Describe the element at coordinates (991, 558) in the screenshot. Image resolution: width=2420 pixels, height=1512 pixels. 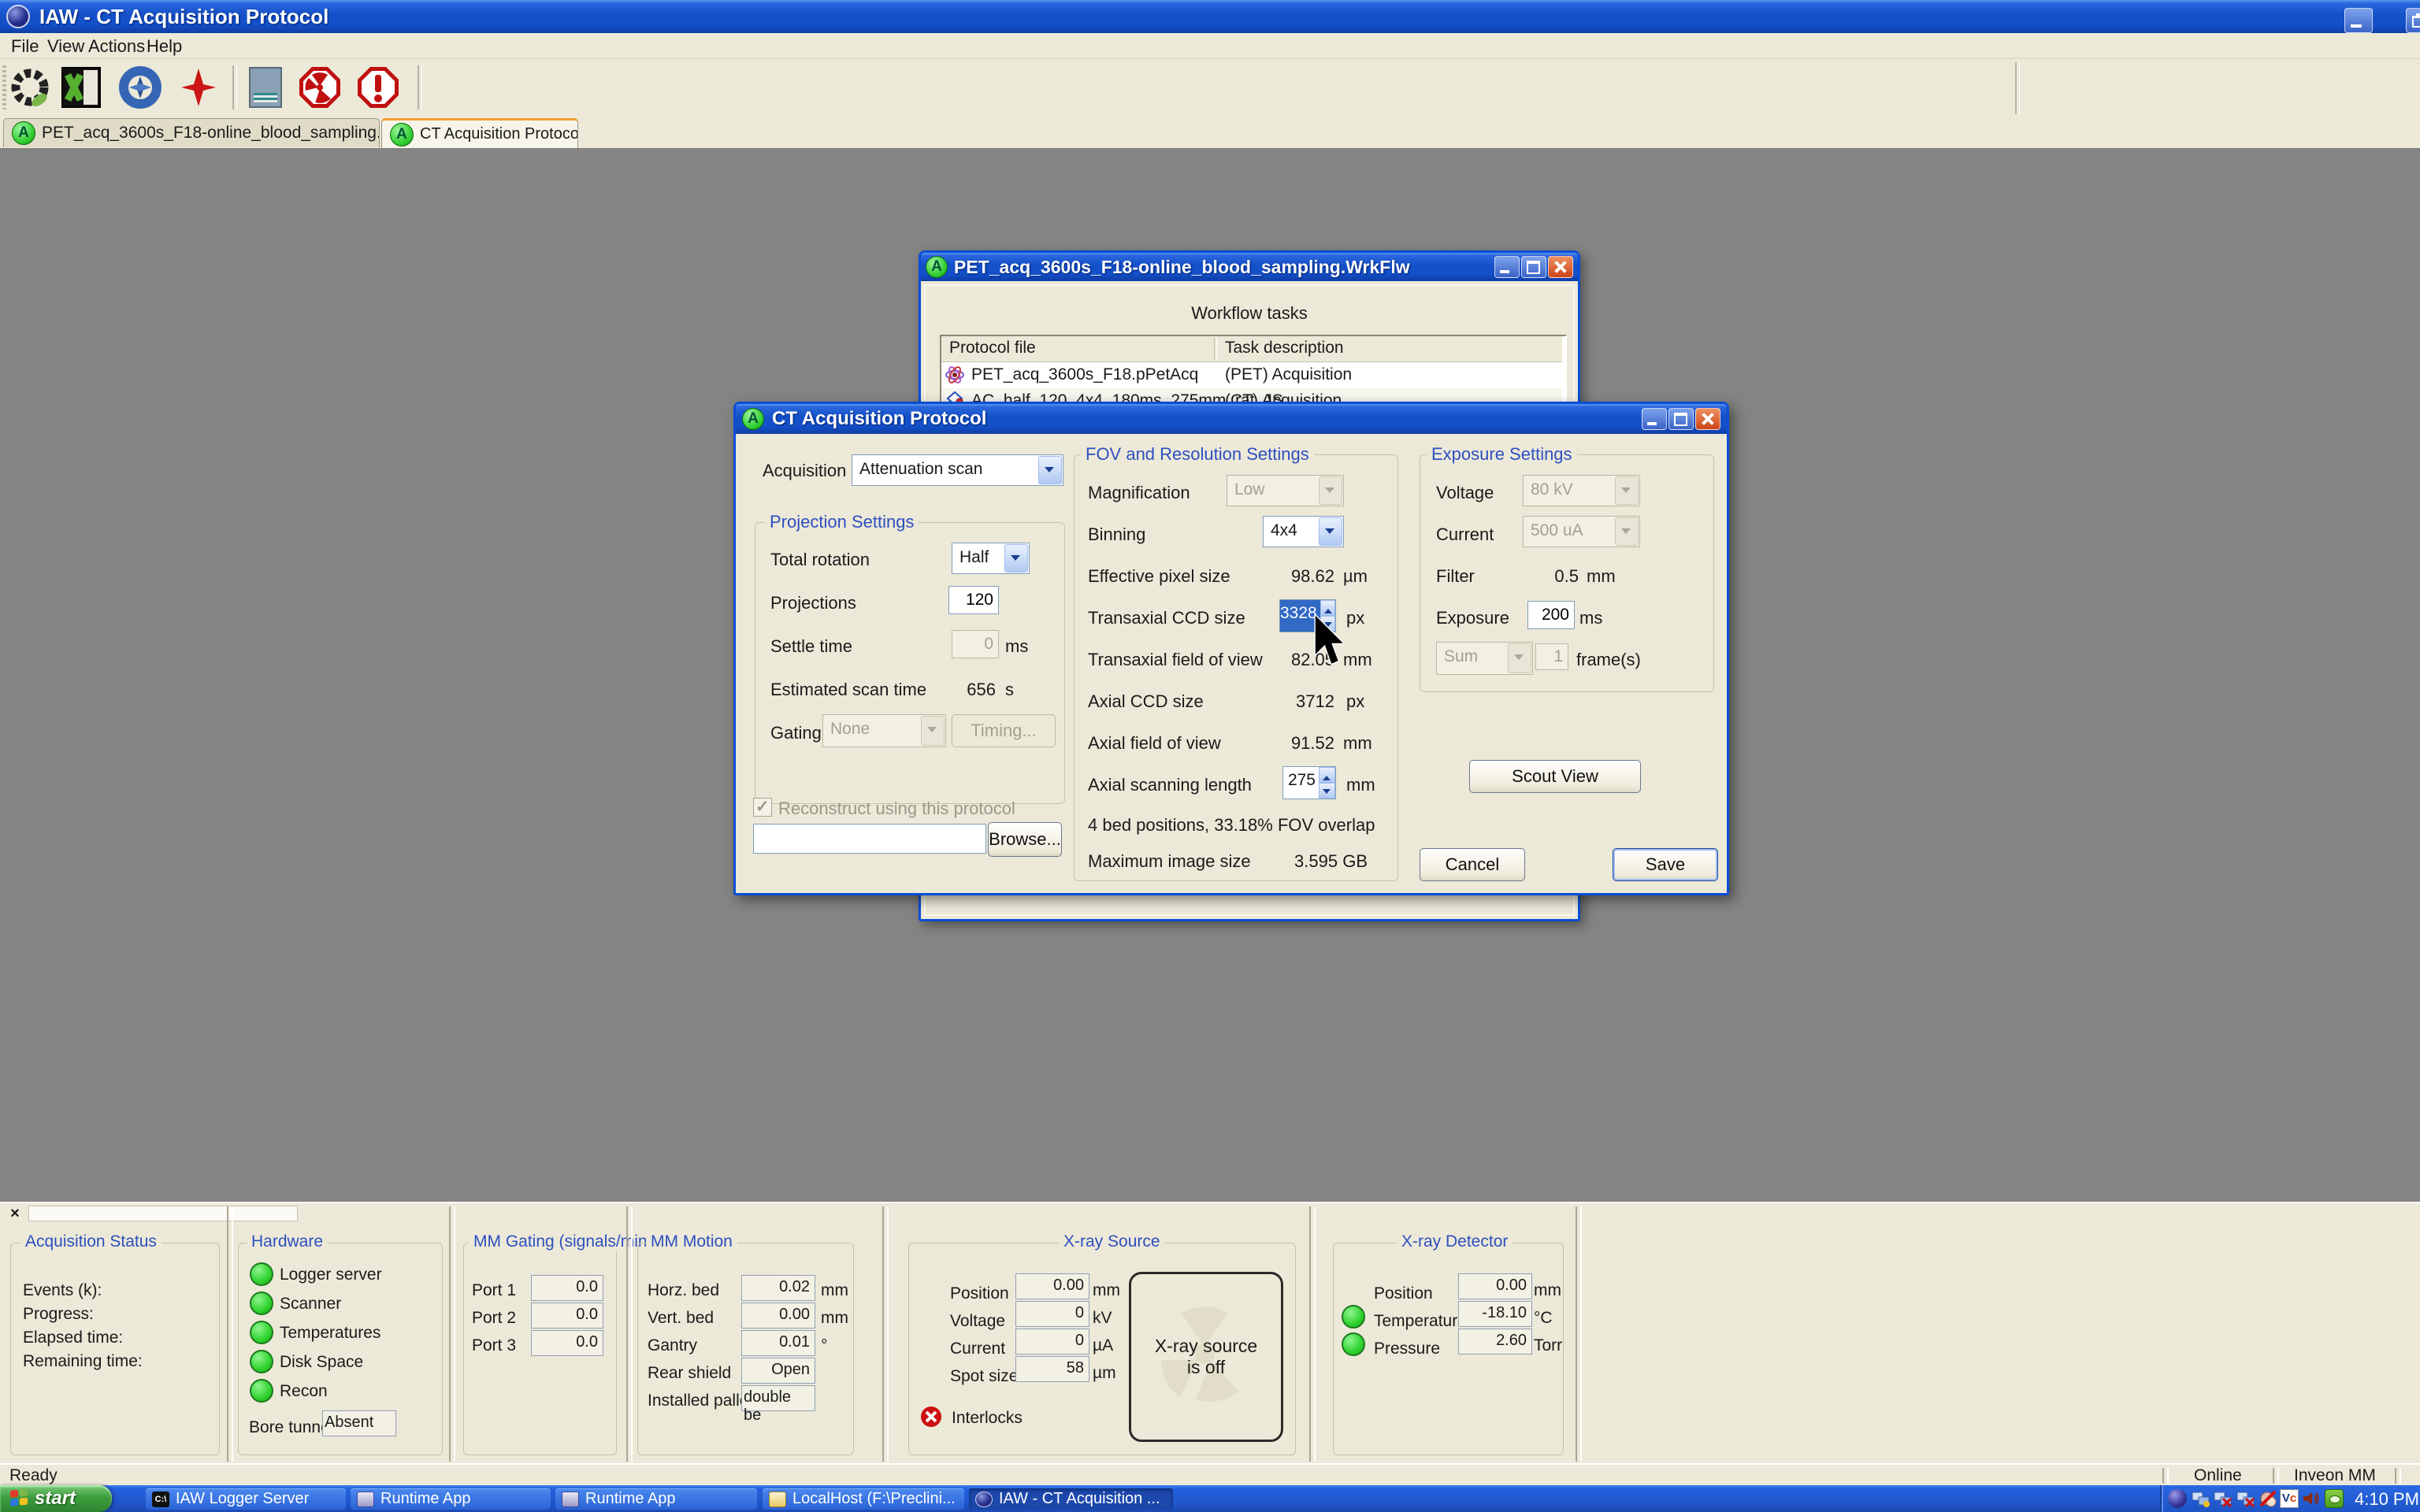
I see `total-rotation-combo: Half` at that location.